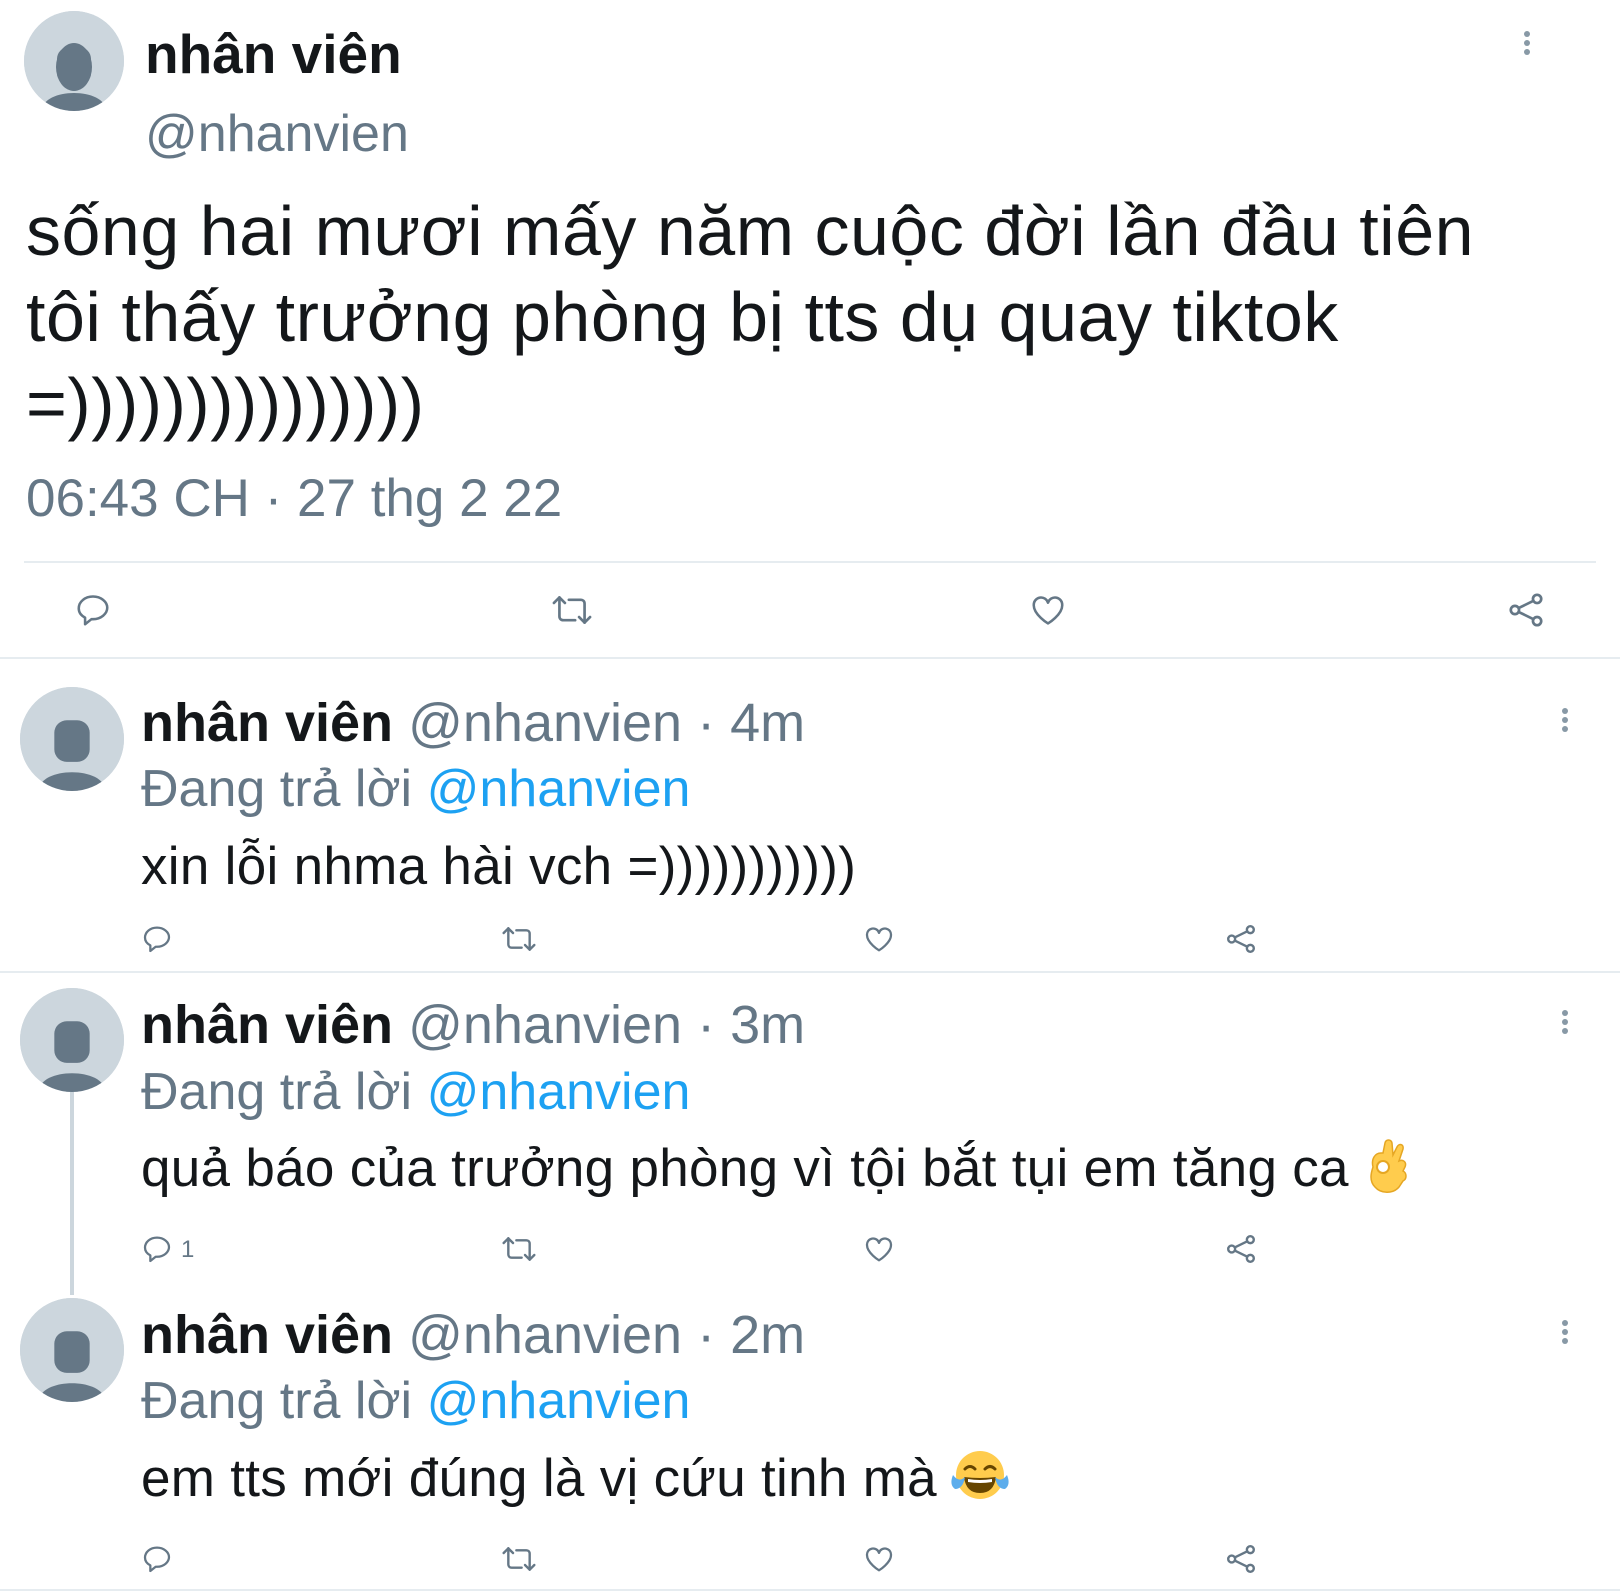 The height and width of the screenshot is (1593, 1620). Describe the element at coordinates (1389, 1166) in the screenshot. I see `ok-hand-emoji` at that location.